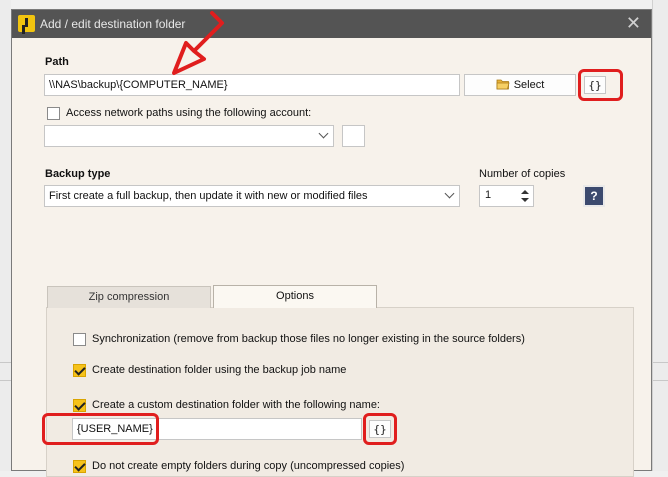  What do you see at coordinates (129, 297) in the screenshot?
I see `tab-zip-compression: Zip compression` at bounding box center [129, 297].